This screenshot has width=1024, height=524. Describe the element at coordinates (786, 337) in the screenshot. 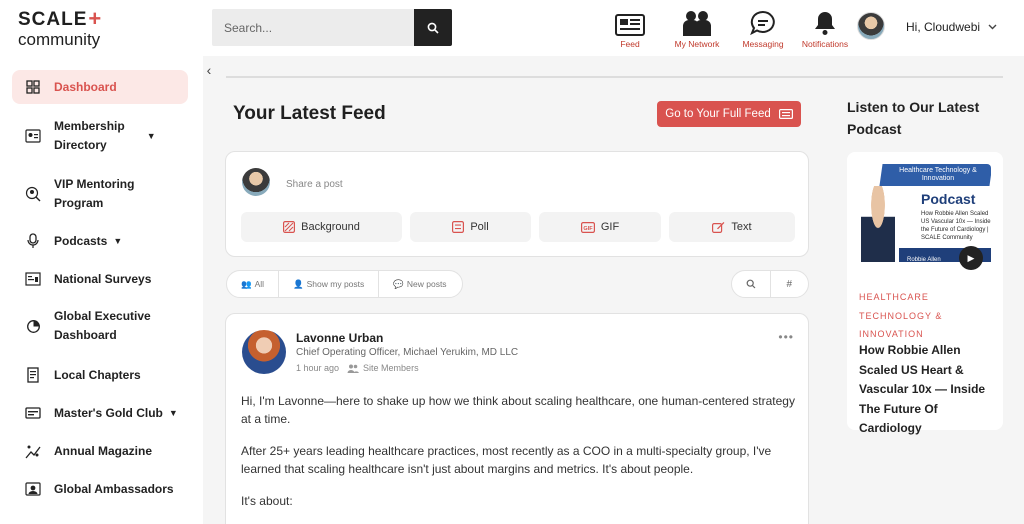

I see `more-options-icon: •••` at that location.